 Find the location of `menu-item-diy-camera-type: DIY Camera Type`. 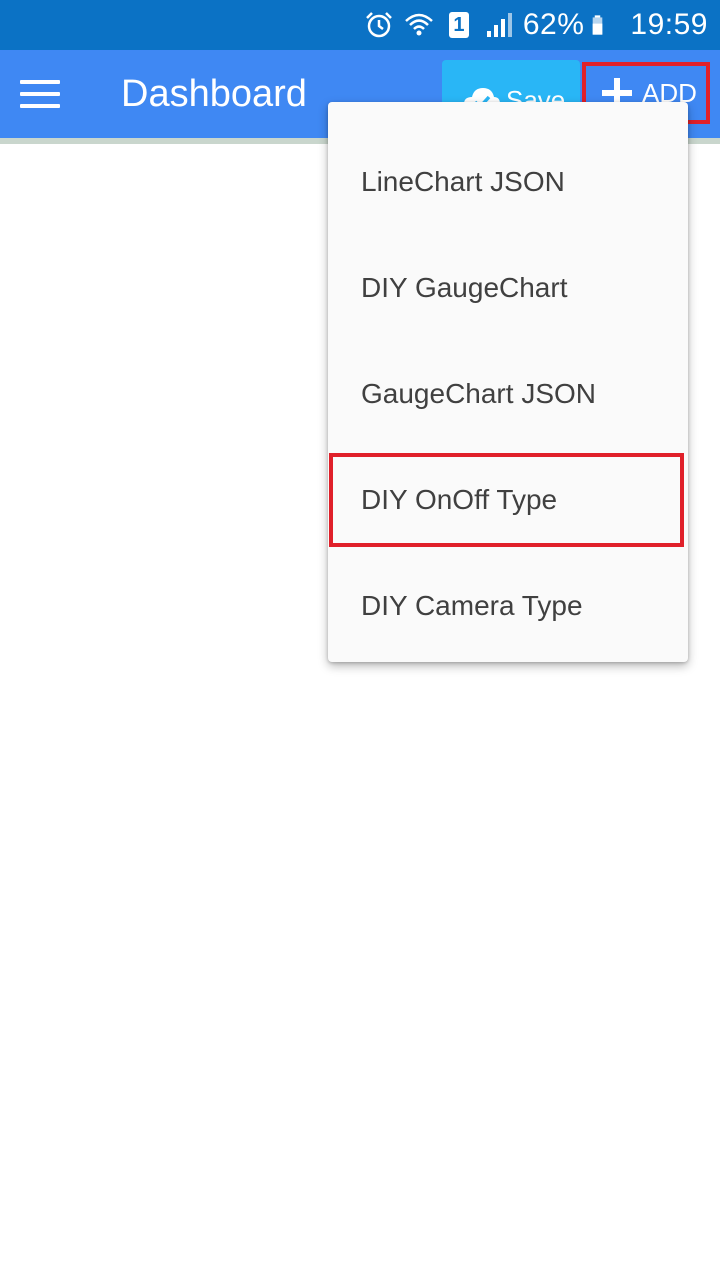

menu-item-diy-camera-type: DIY Camera Type is located at coordinates (508, 606).